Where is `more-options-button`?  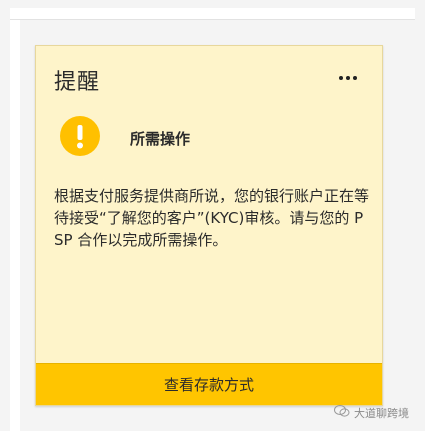 more-options-button is located at coordinates (348, 78).